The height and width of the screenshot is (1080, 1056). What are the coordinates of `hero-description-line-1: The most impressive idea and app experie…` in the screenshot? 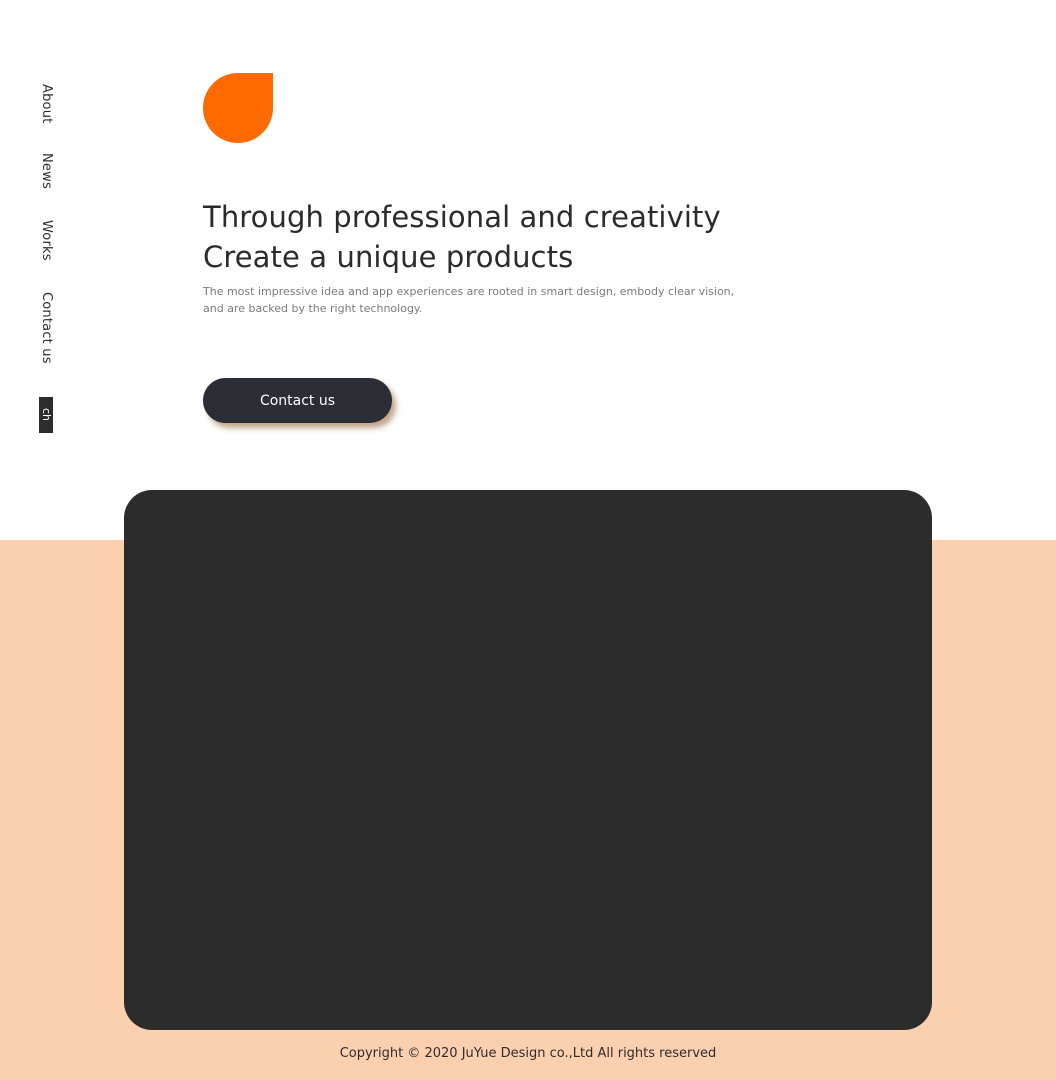 It's located at (469, 291).